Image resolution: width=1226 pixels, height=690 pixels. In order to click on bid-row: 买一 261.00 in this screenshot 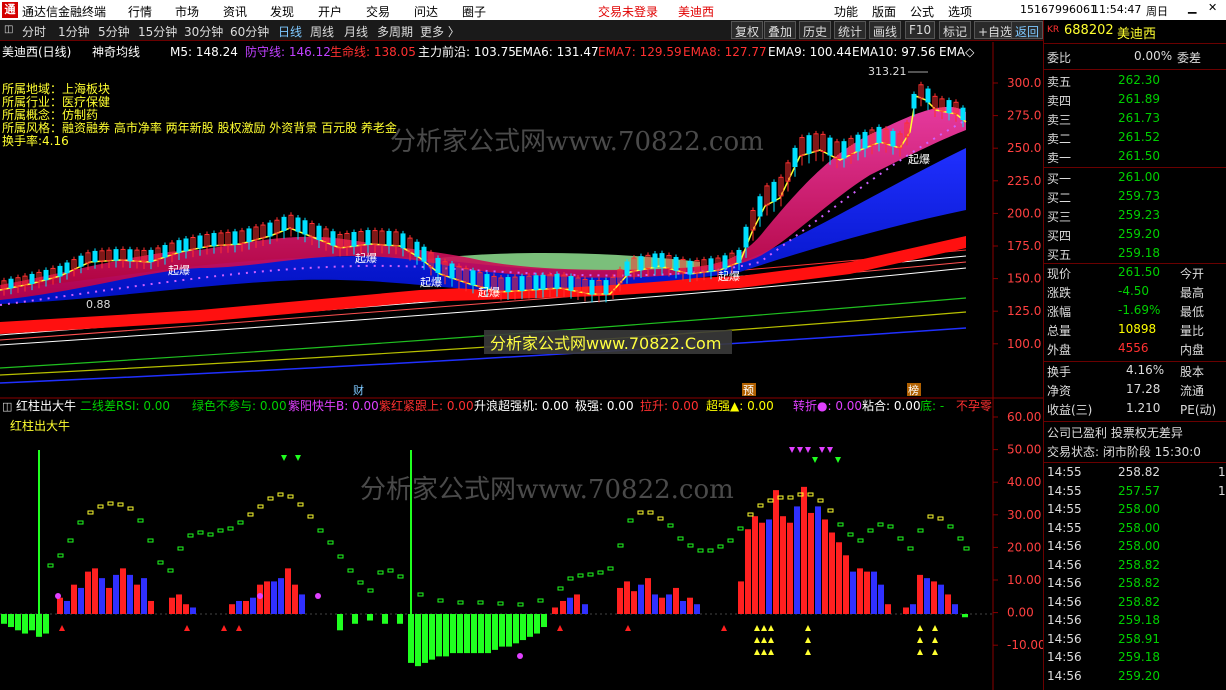, I will do `click(1135, 179)`.